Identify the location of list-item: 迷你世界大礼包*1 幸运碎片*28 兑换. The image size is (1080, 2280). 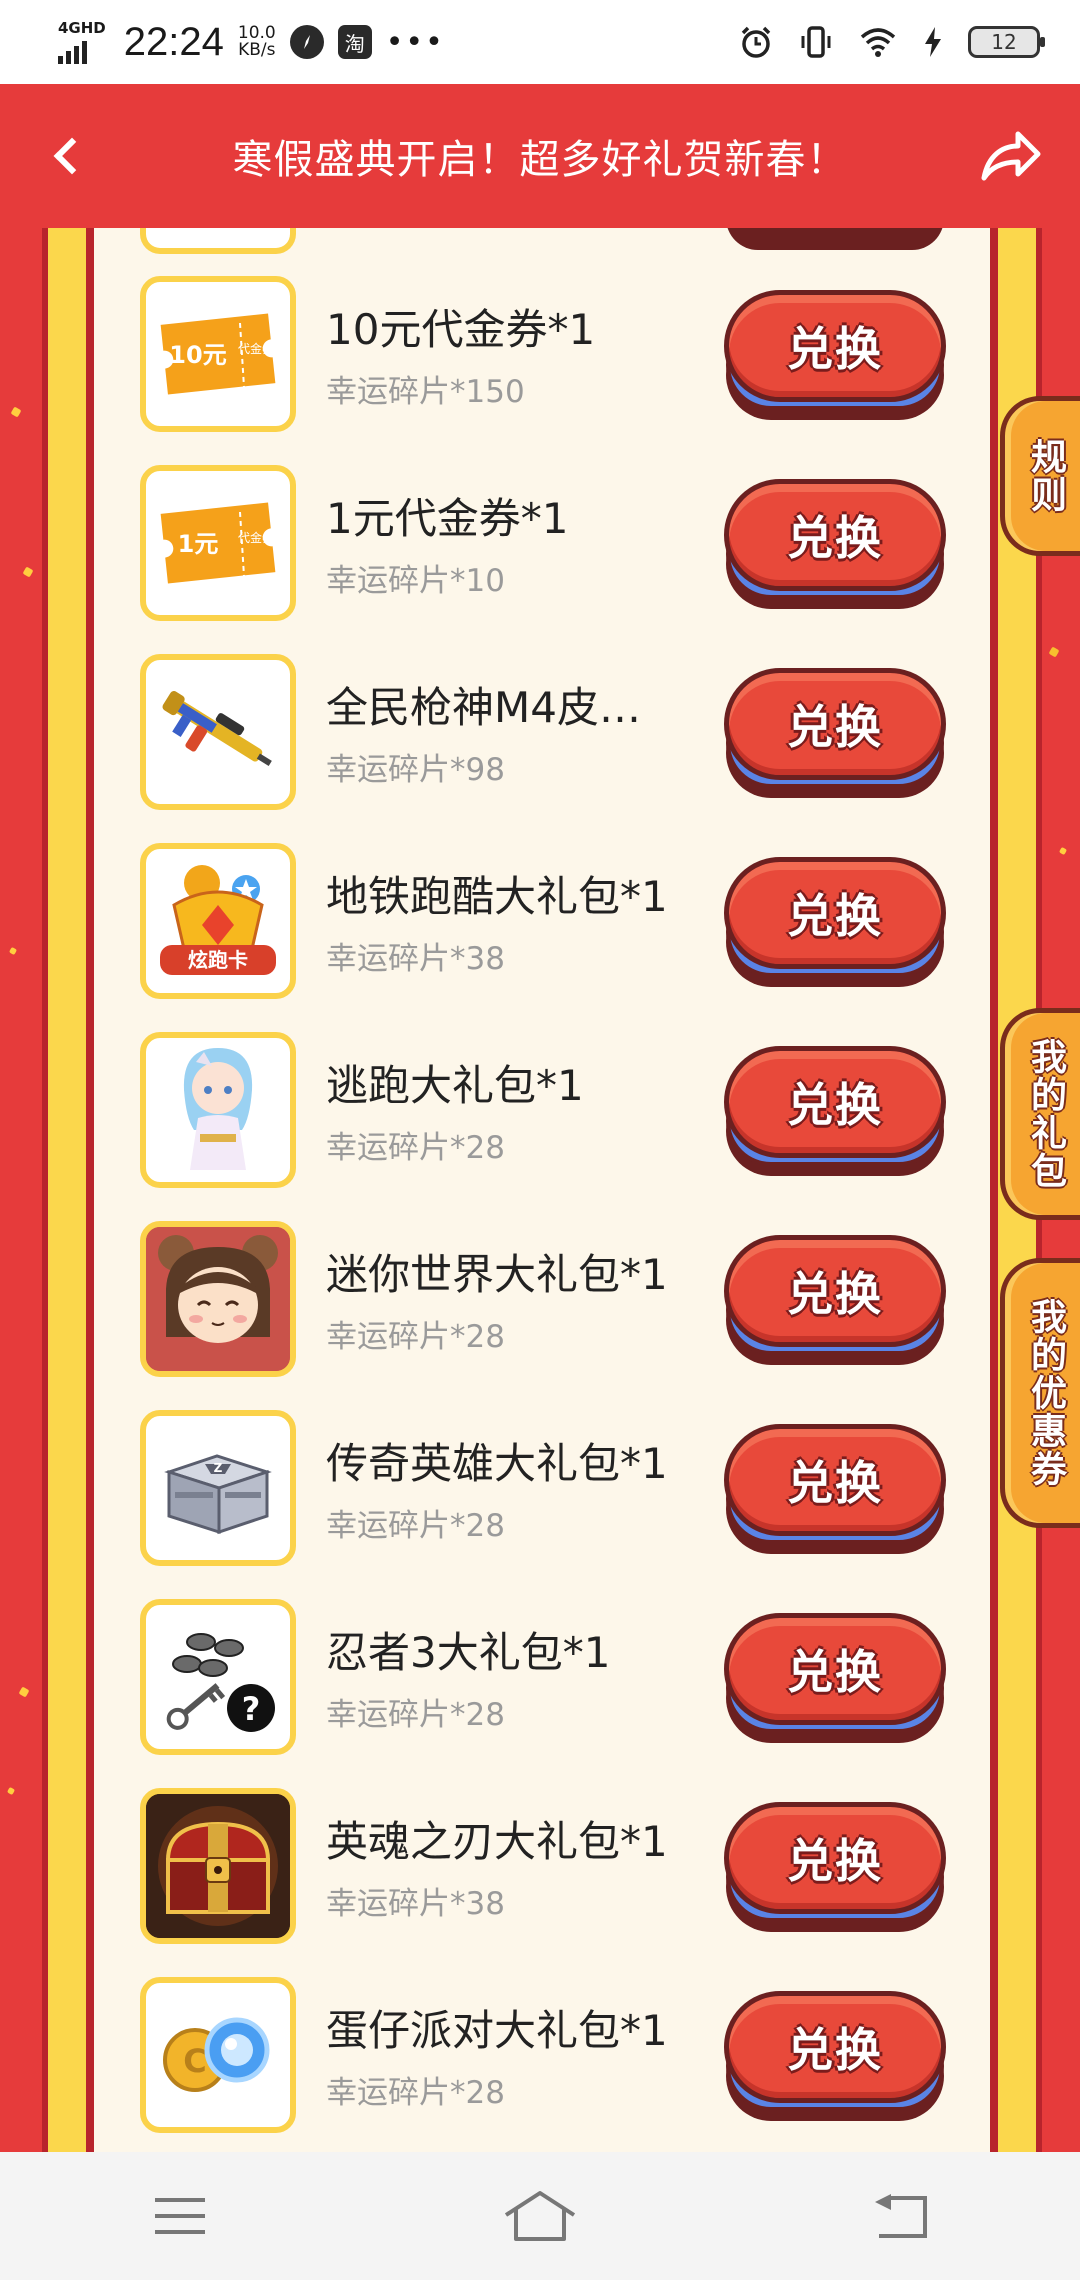
(550, 1299).